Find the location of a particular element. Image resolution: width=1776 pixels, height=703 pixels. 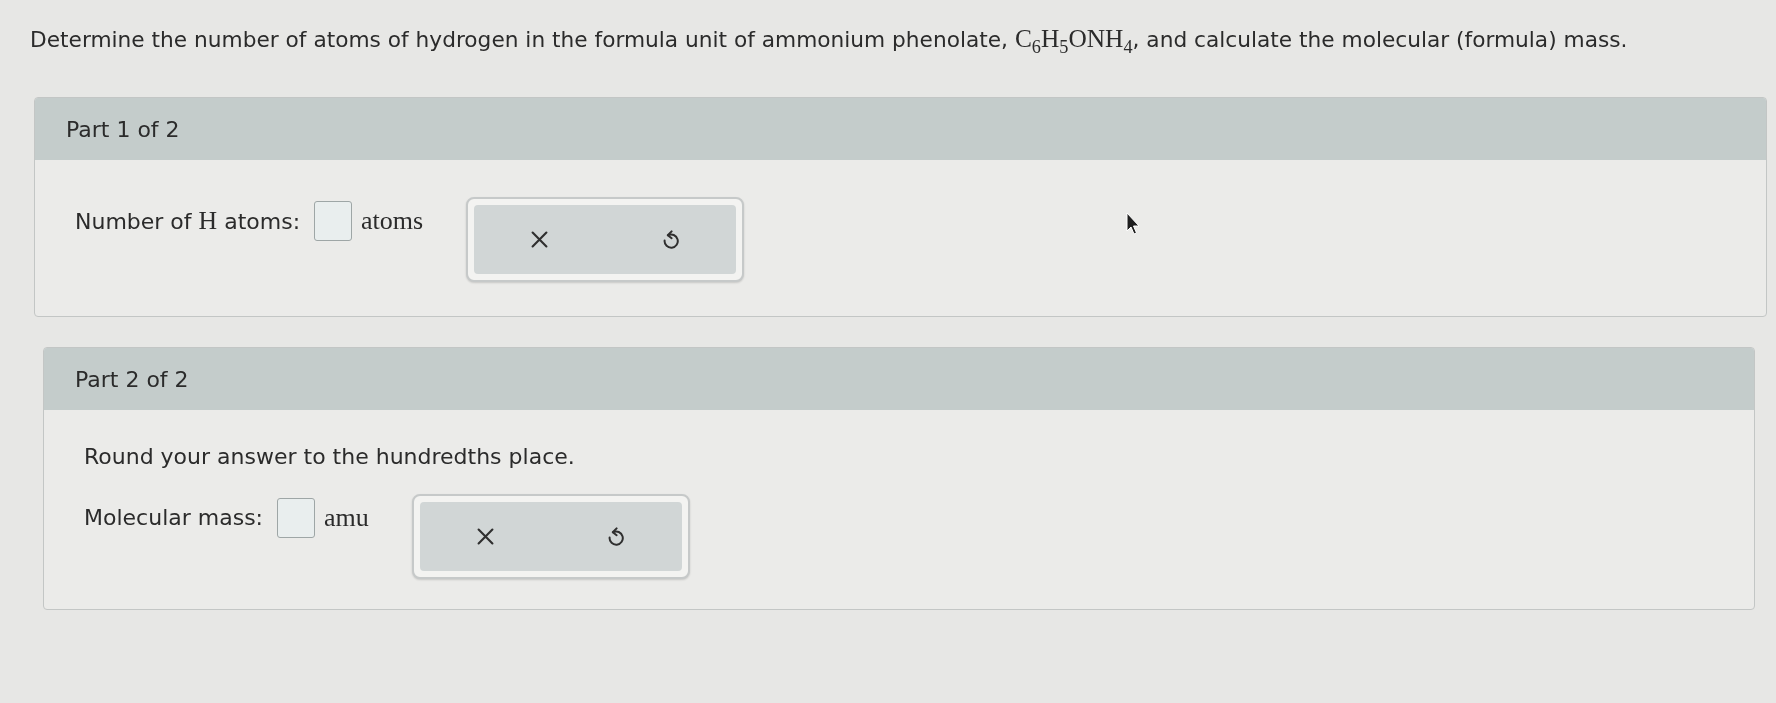

answer-label: Number of H atoms: is located at coordinates (188, 220).